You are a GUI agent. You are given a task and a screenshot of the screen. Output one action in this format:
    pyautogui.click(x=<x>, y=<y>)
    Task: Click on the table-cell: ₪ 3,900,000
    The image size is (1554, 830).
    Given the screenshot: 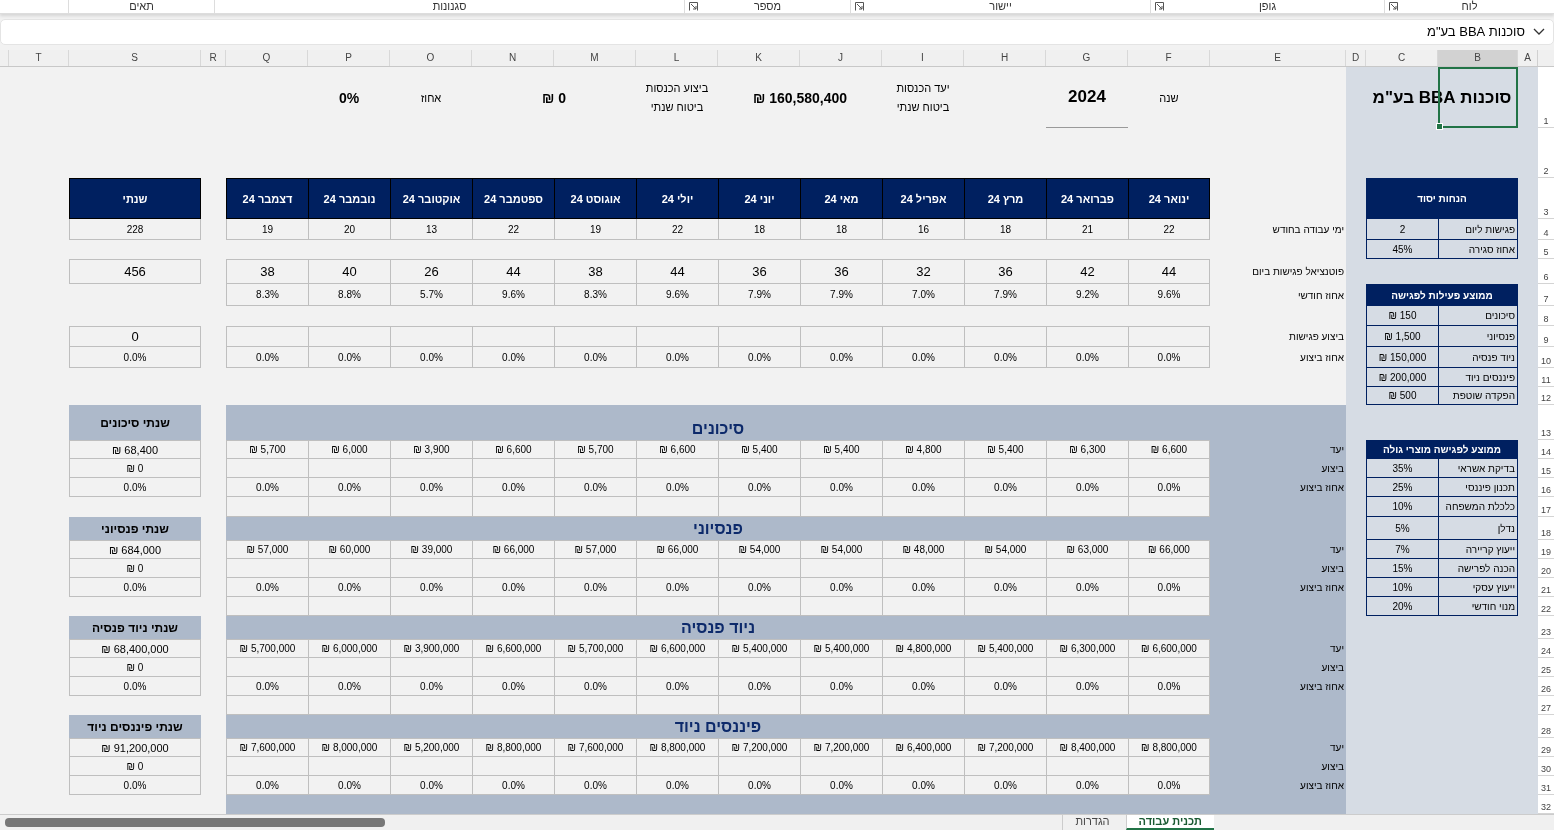 What is the action you would take?
    pyautogui.click(x=431, y=648)
    